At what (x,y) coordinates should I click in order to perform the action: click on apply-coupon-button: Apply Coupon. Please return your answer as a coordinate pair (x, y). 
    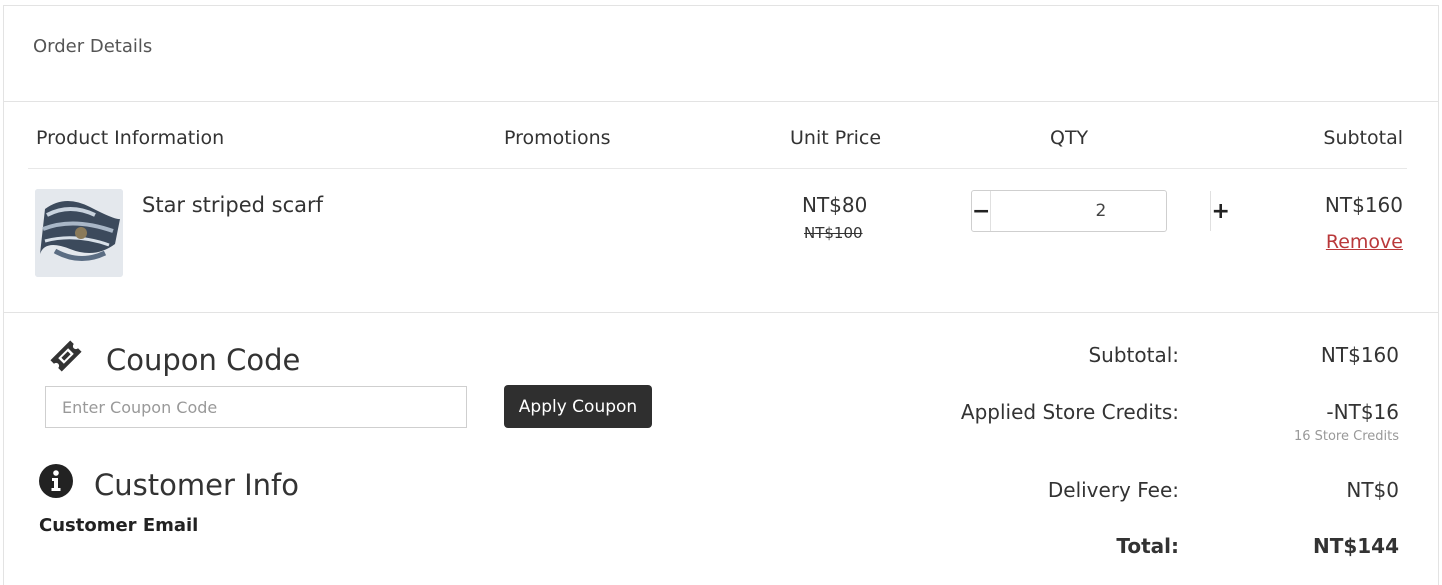
    Looking at the image, I should click on (578, 406).